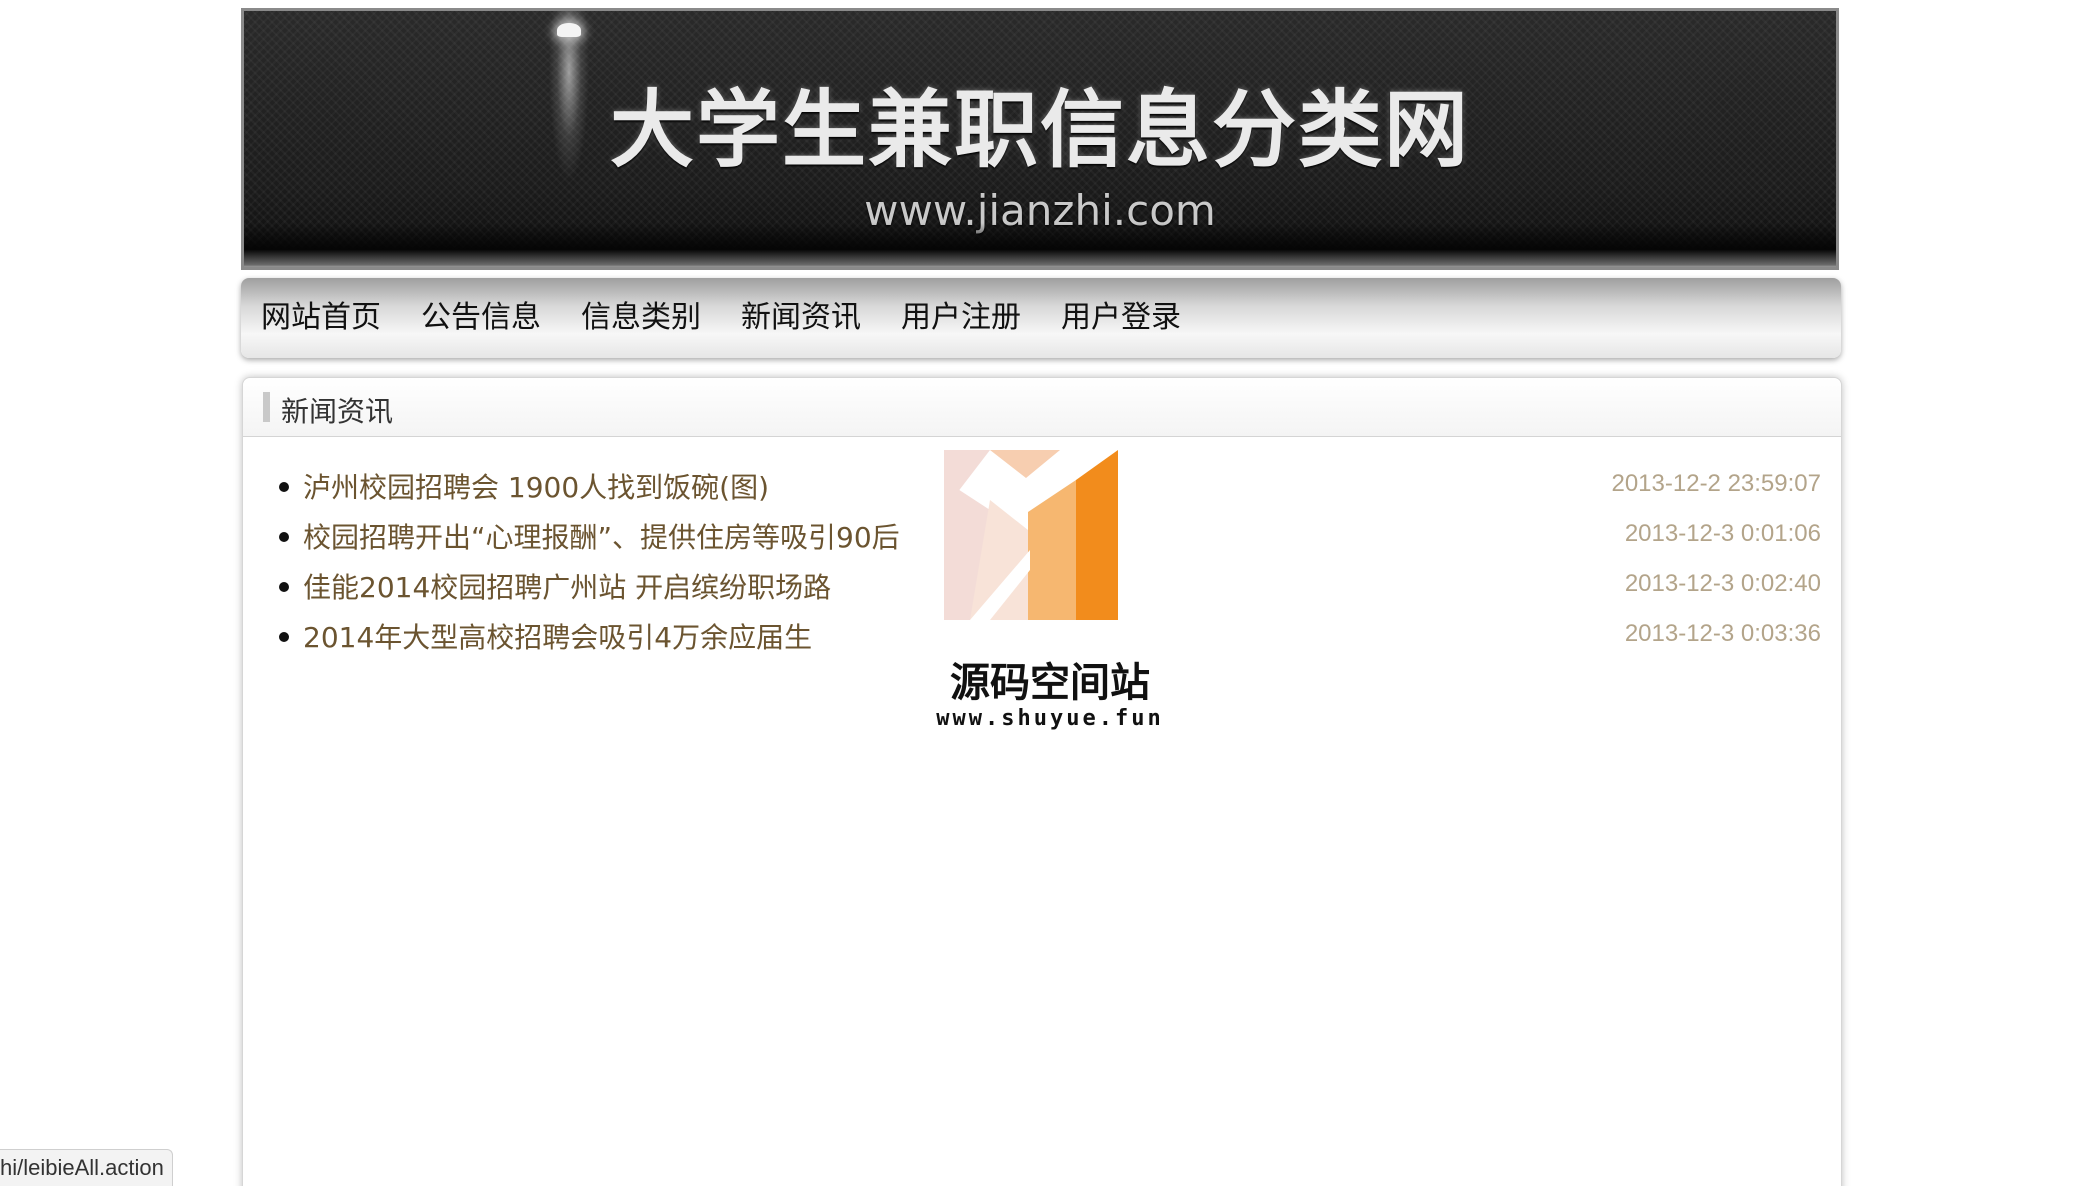 The width and height of the screenshot is (2092, 1186). Describe the element at coordinates (1042, 407) in the screenshot. I see `news-panel-header: 新闻资讯` at that location.